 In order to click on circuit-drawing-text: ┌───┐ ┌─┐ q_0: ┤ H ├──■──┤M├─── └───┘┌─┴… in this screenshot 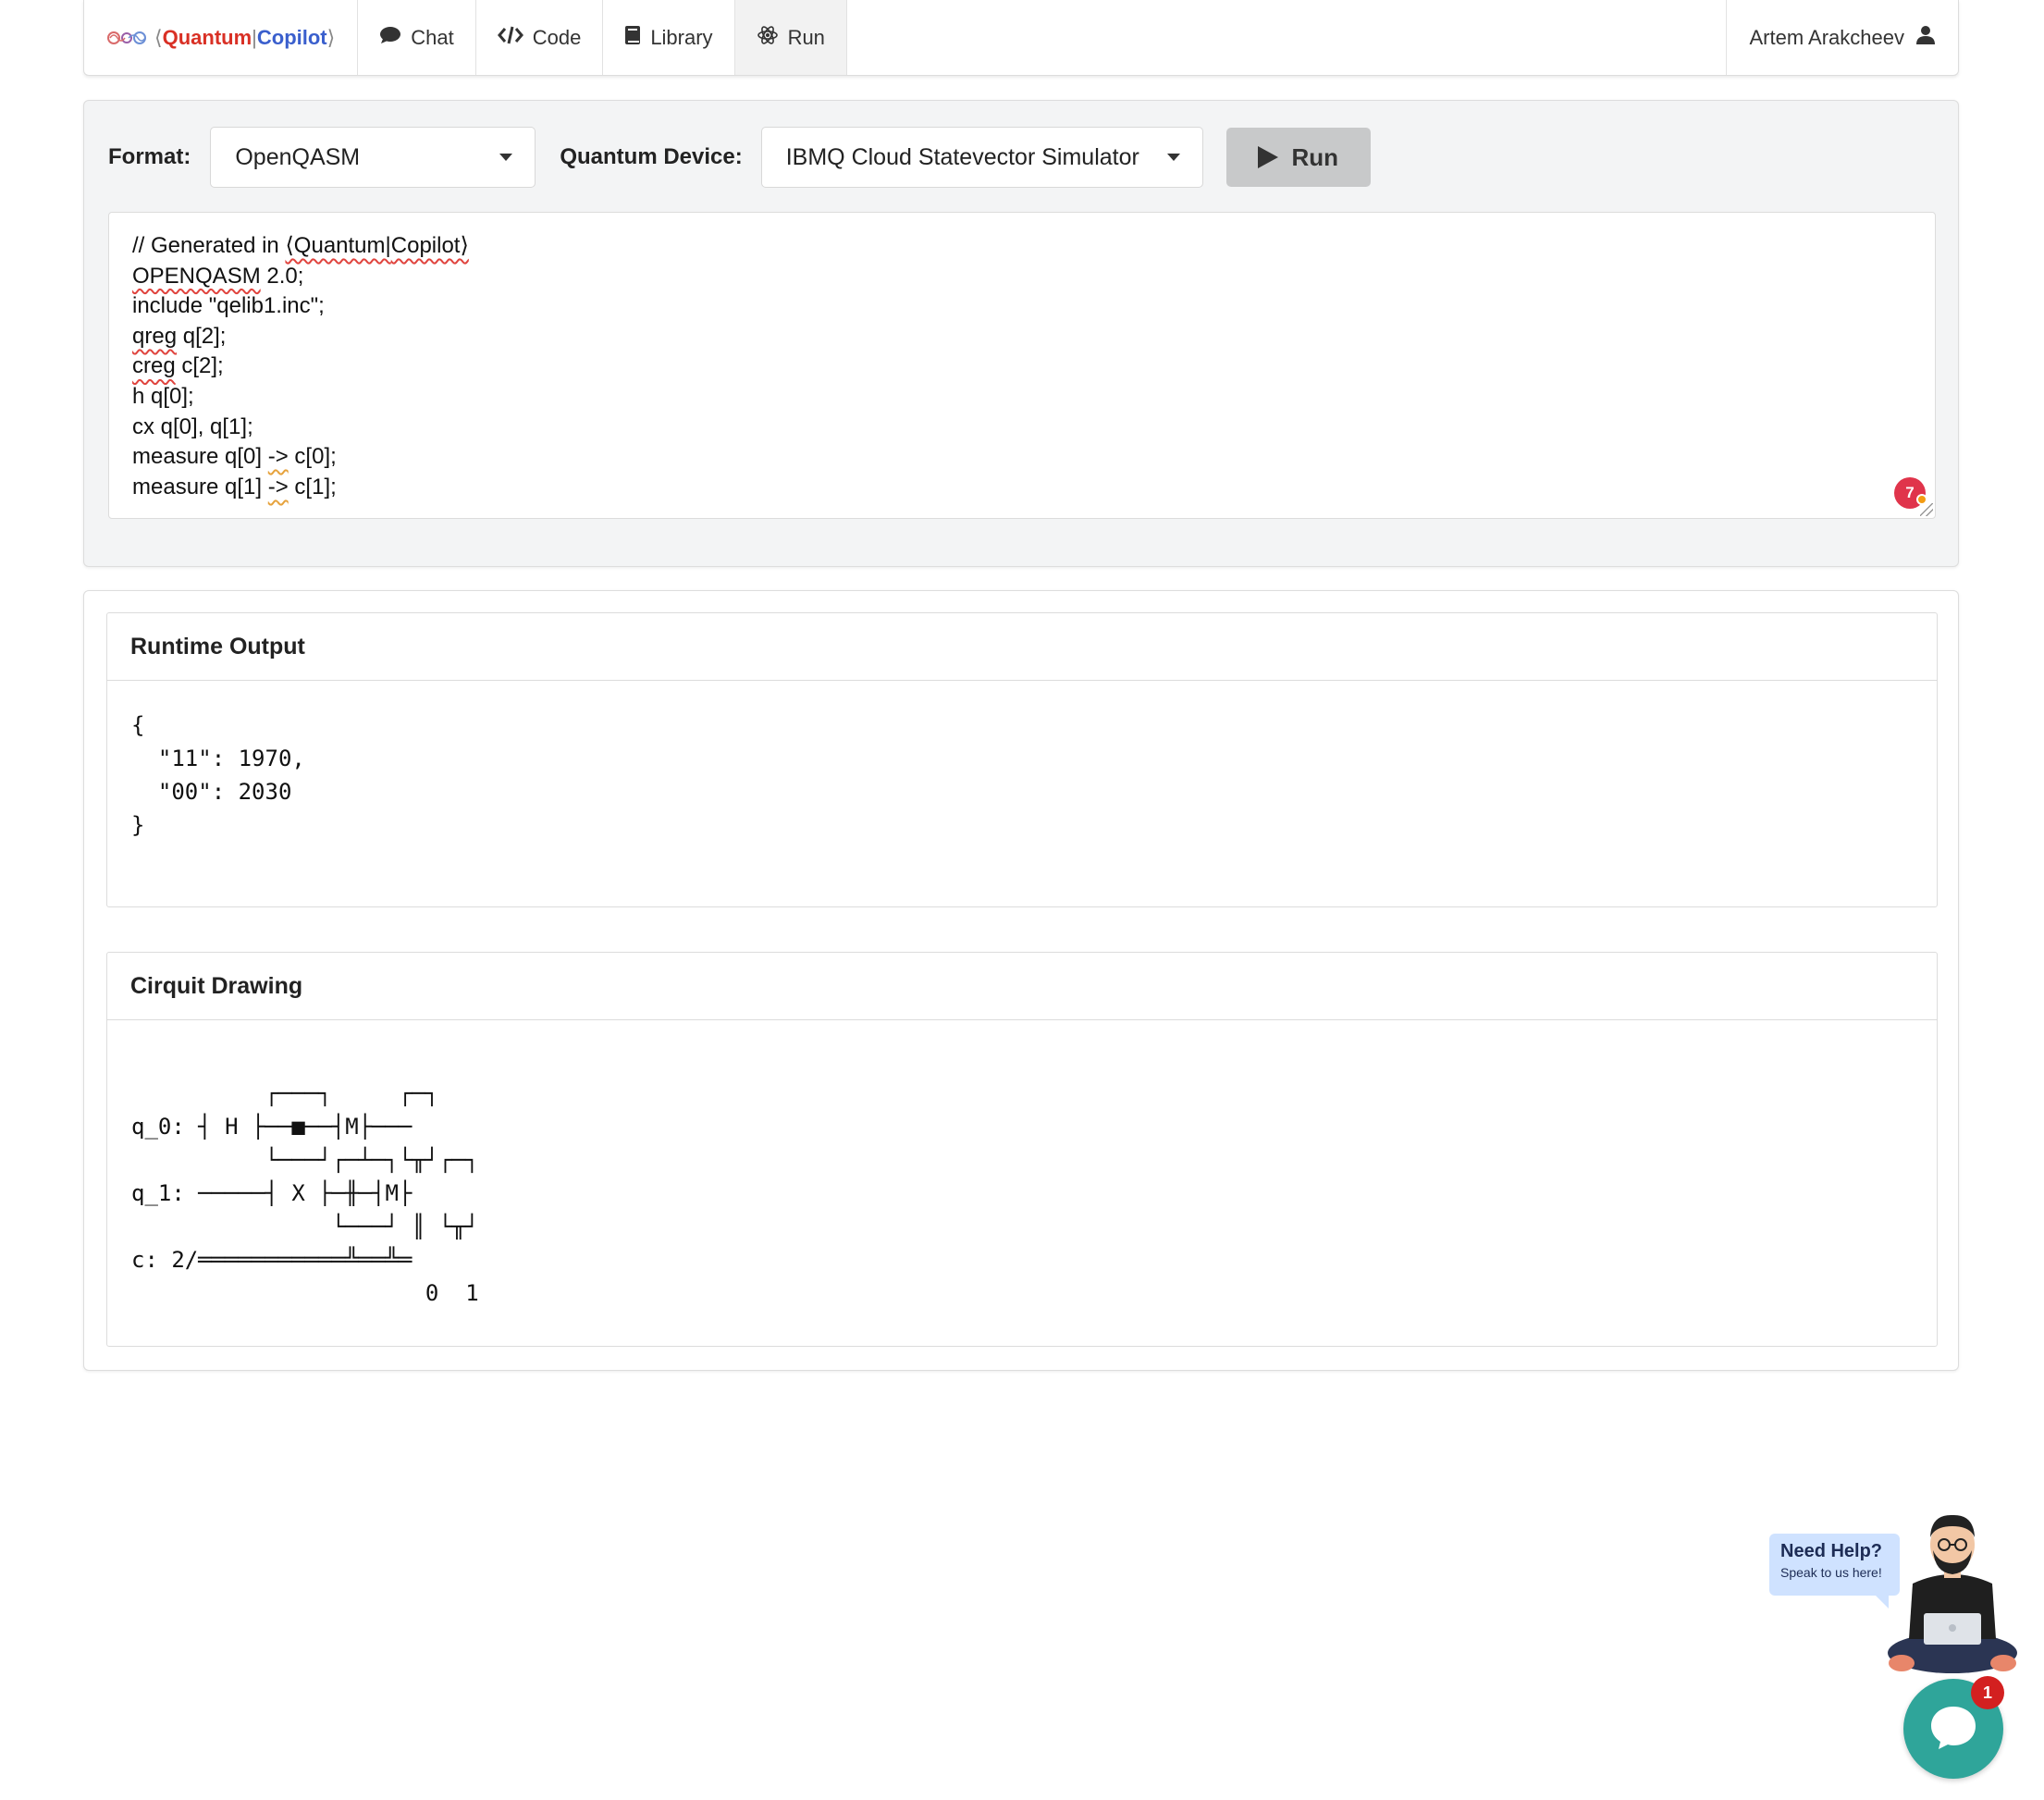, I will do `click(305, 1193)`.